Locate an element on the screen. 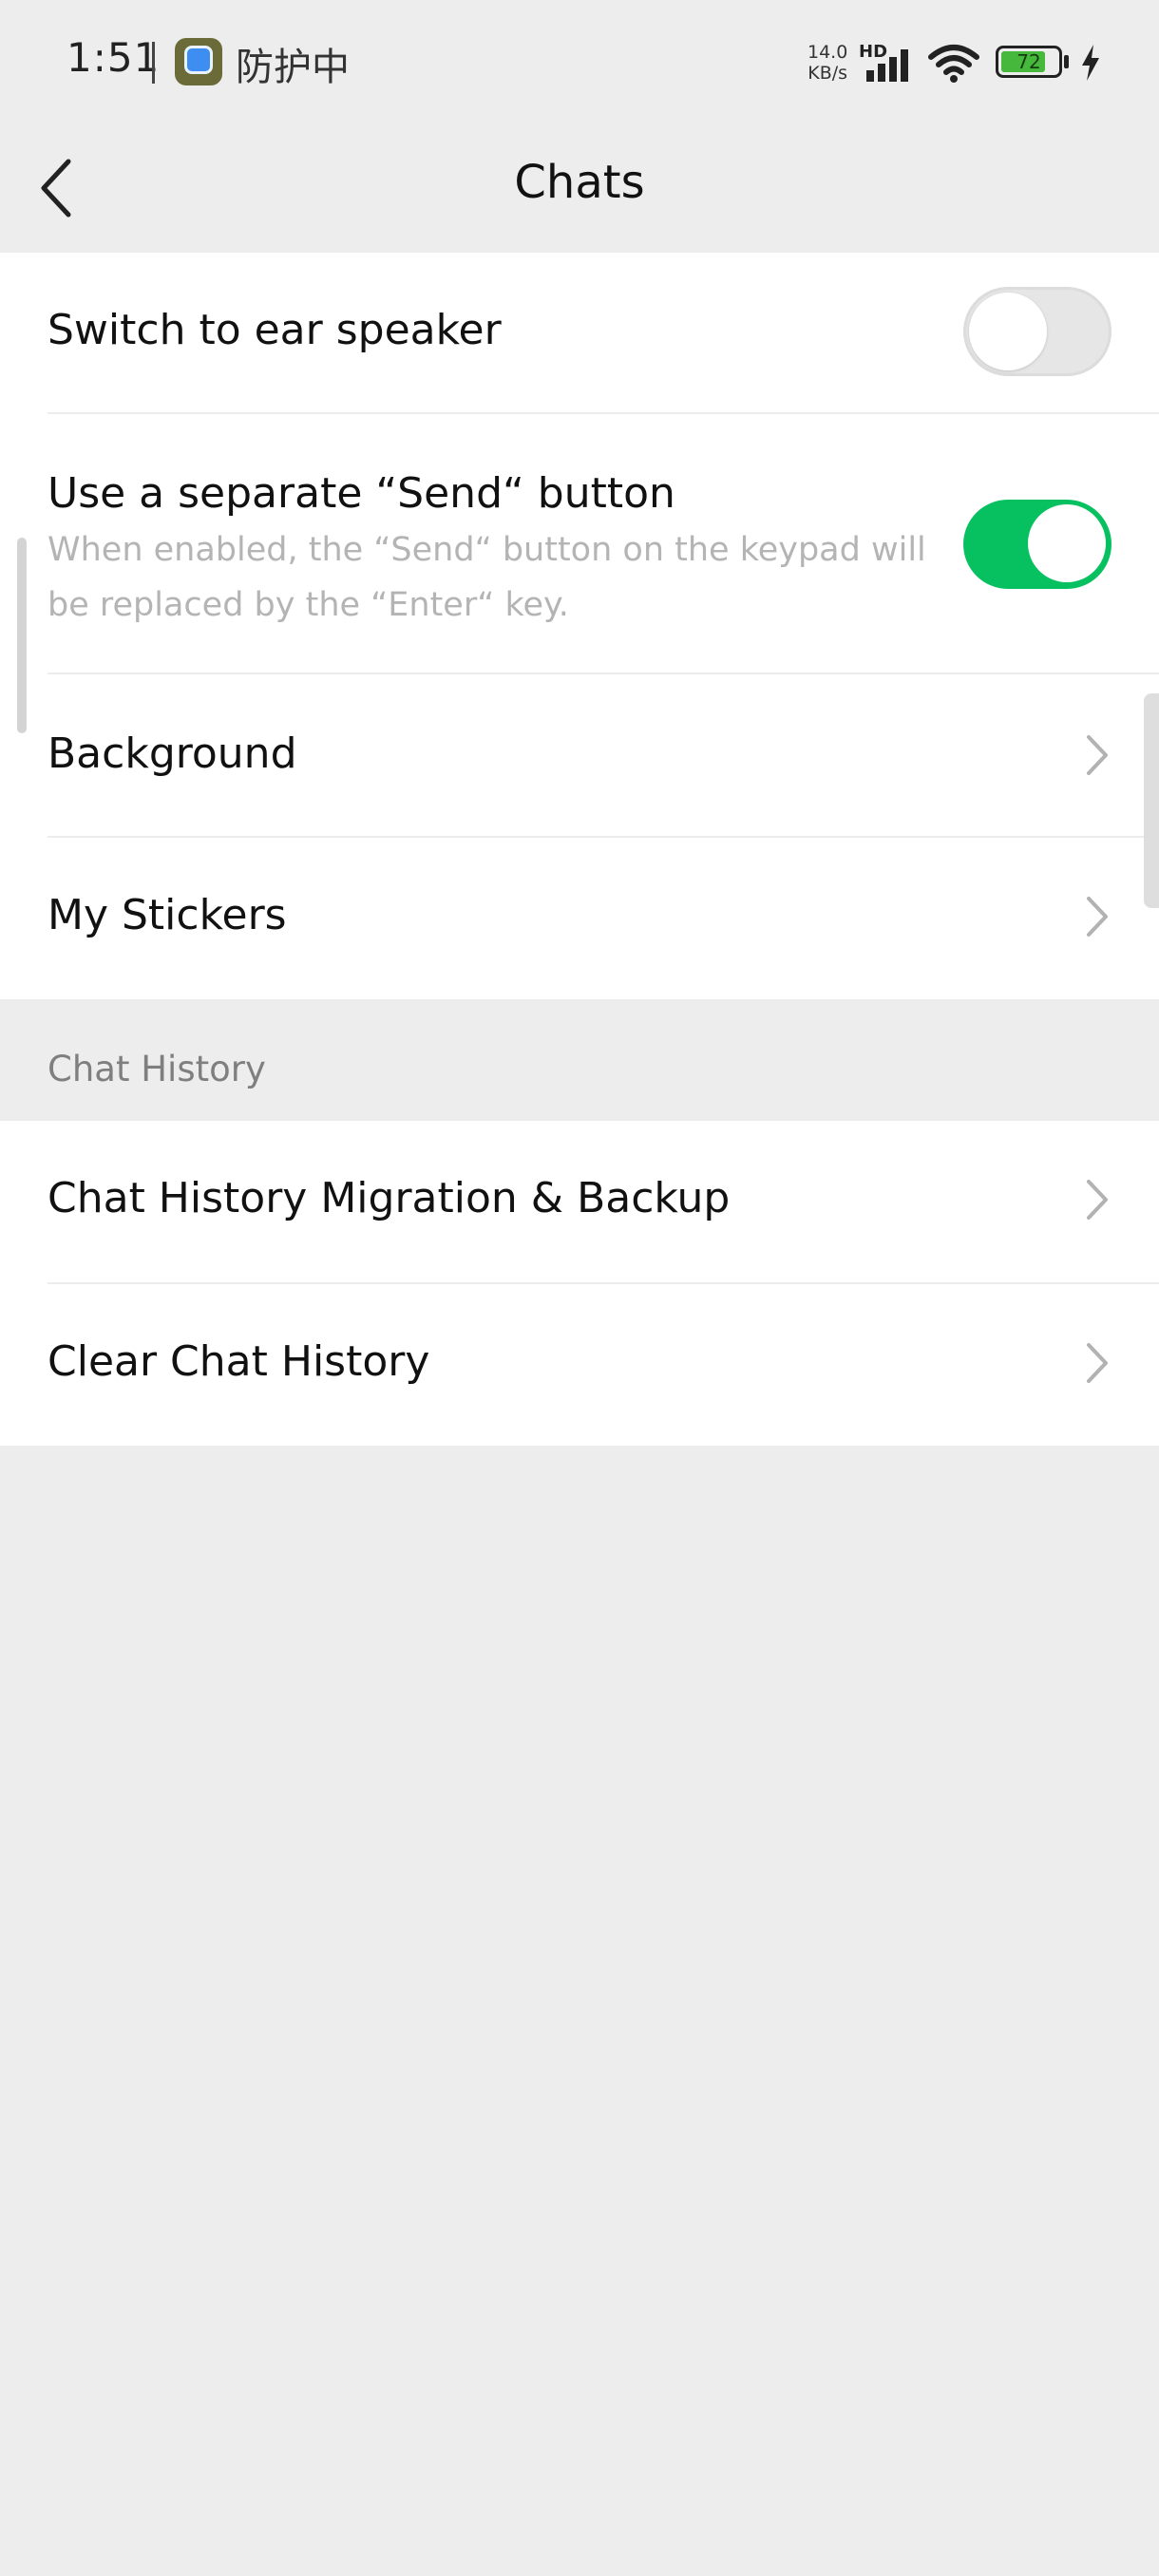 This screenshot has height=2576, width=1159. ear-speaker-toggle is located at coordinates (1037, 331).